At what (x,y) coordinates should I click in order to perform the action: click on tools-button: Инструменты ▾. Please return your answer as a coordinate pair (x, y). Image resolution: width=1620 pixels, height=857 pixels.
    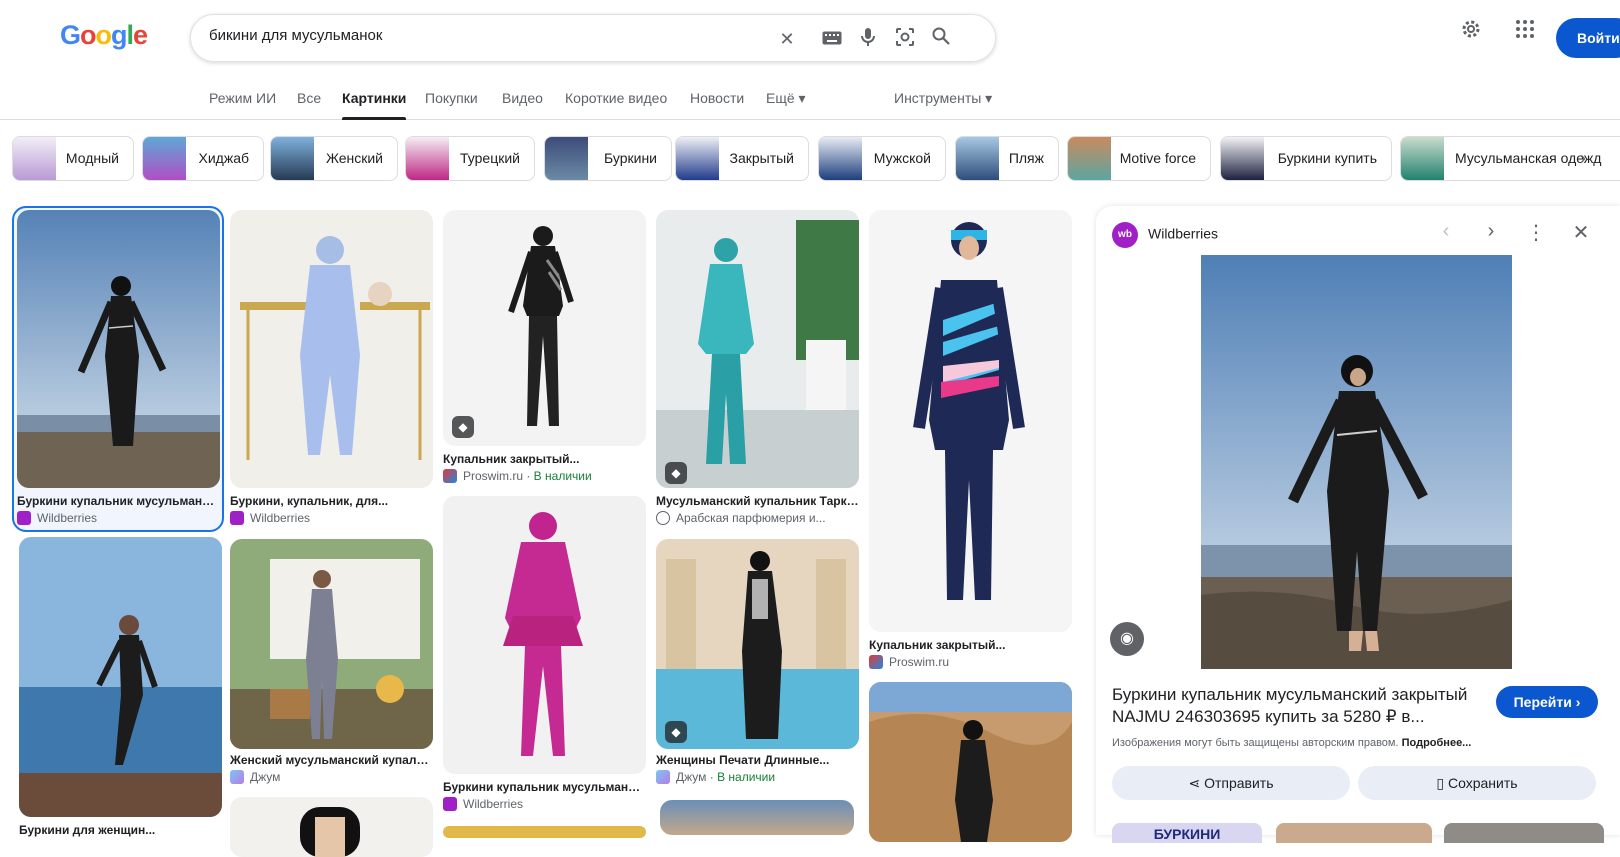
    Looking at the image, I should click on (943, 98).